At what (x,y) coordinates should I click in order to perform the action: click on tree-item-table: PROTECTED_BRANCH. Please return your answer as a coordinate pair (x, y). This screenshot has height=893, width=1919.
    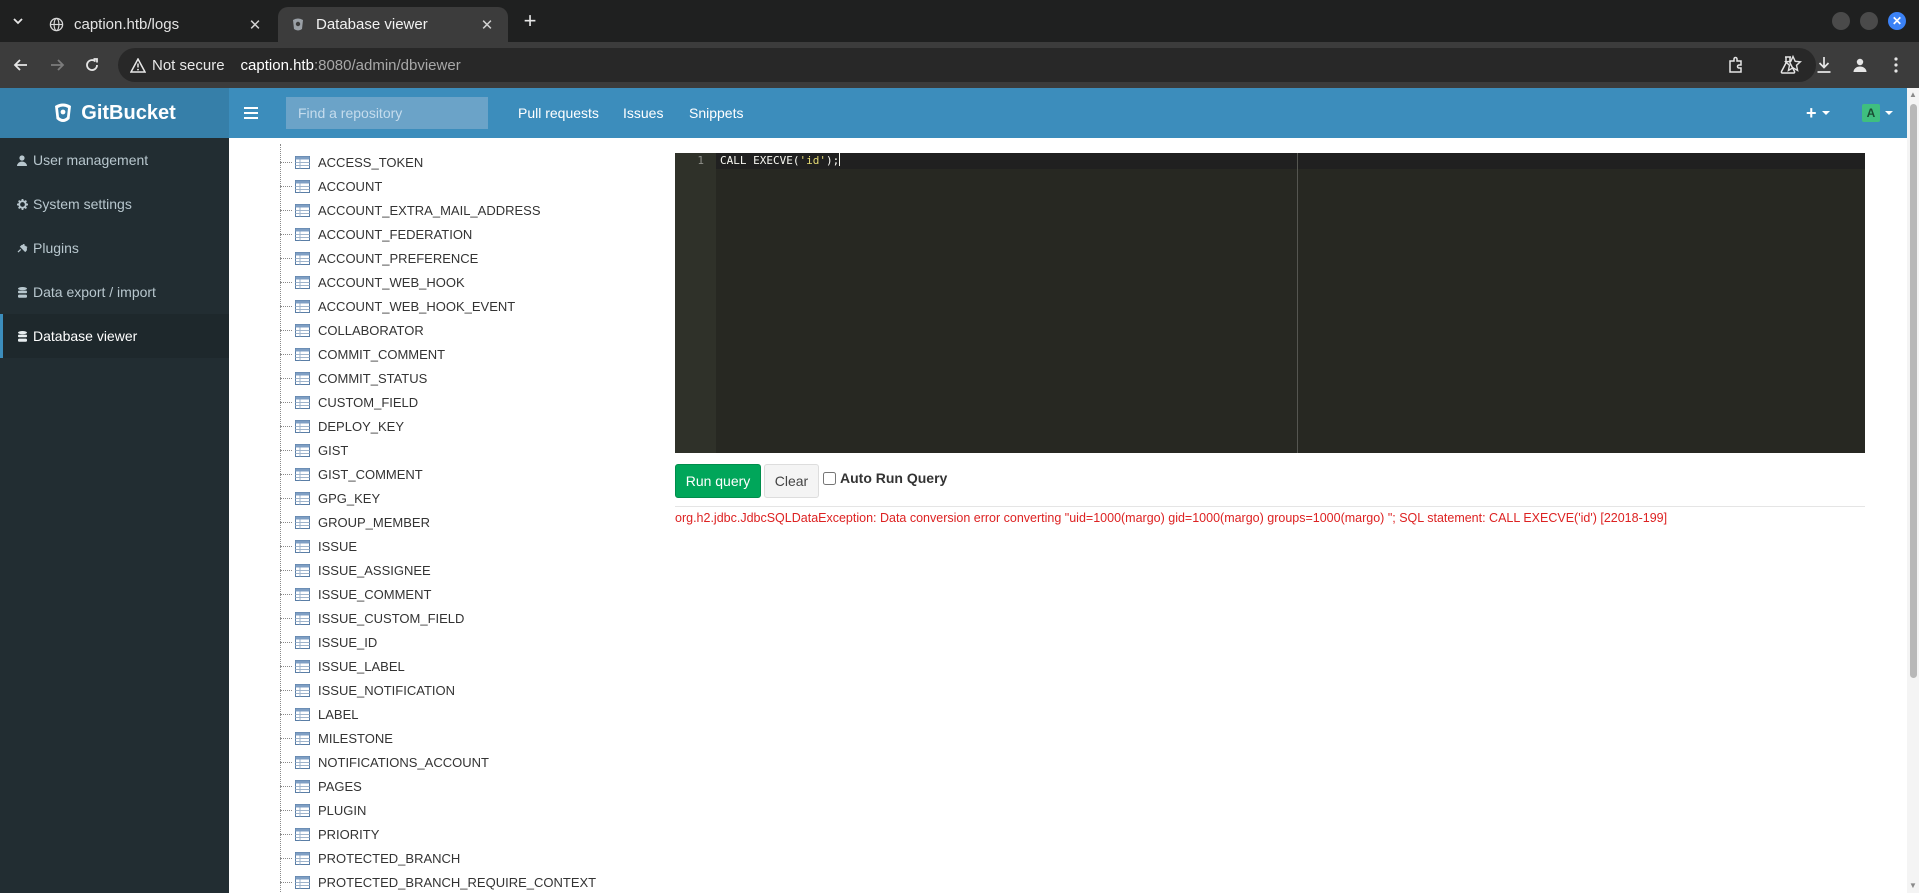
    Looking at the image, I should click on (470, 858).